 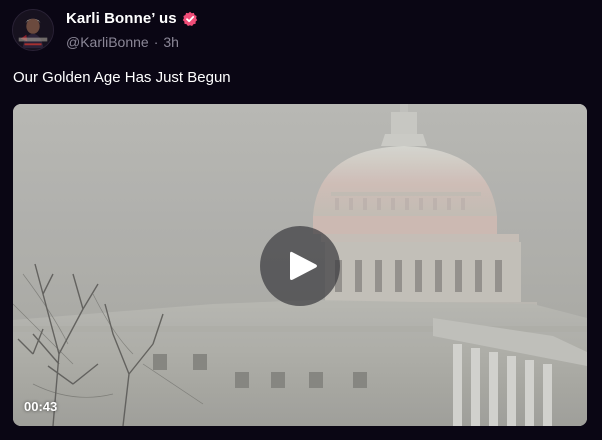 I want to click on post-header: Karli Bonne’ us @KarliBonne · 3h, so click(x=105, y=30).